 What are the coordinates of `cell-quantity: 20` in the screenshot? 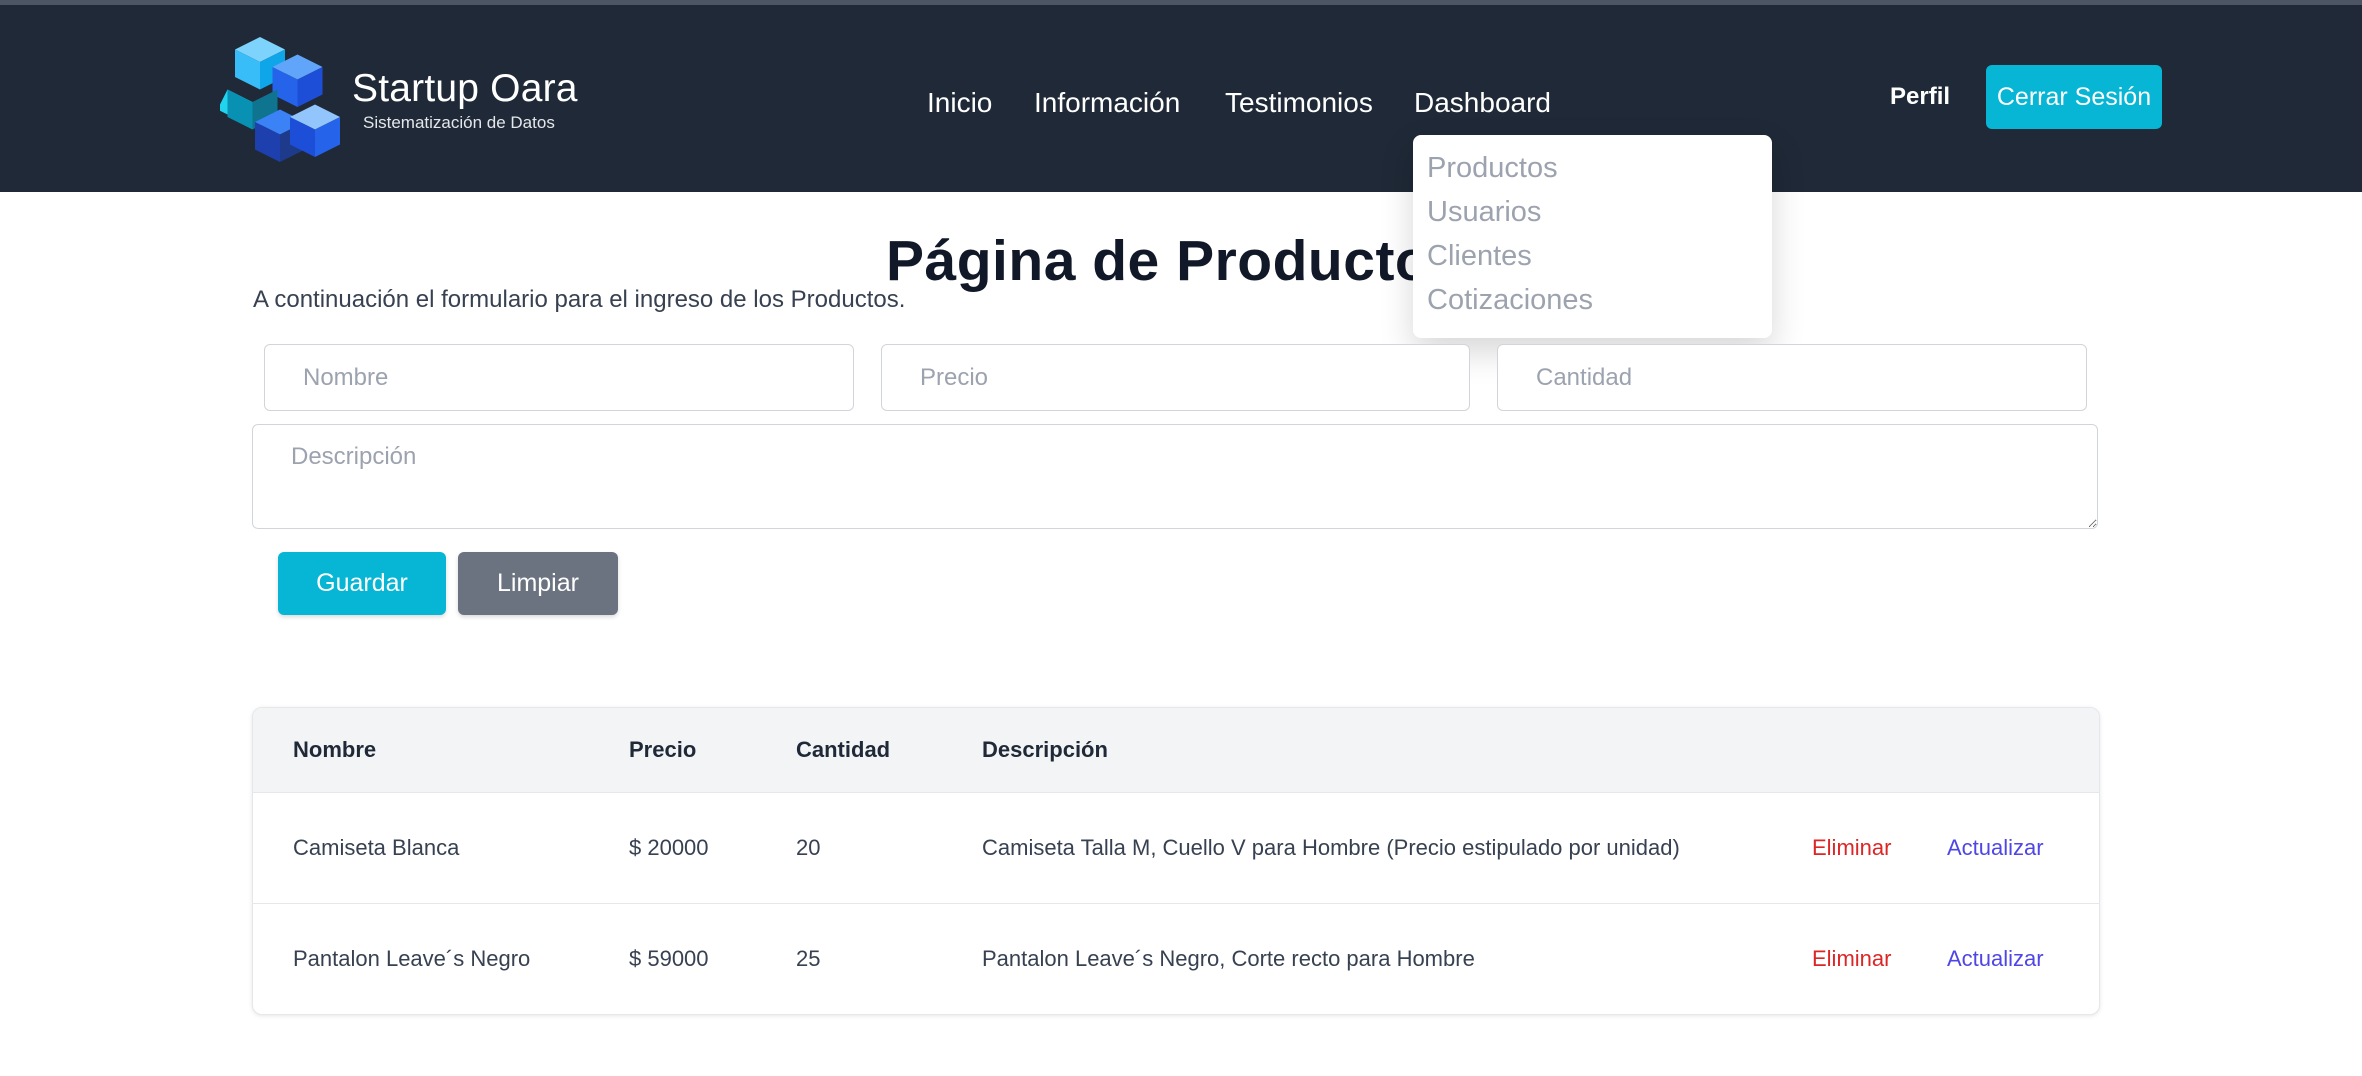 It's located at (808, 847).